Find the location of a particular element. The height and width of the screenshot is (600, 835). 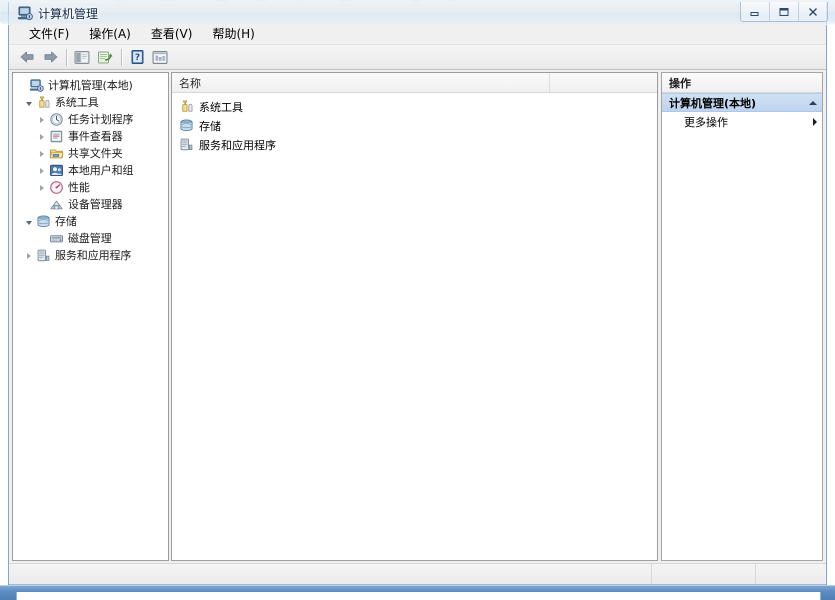

caret-right-icon is located at coordinates (815, 121).